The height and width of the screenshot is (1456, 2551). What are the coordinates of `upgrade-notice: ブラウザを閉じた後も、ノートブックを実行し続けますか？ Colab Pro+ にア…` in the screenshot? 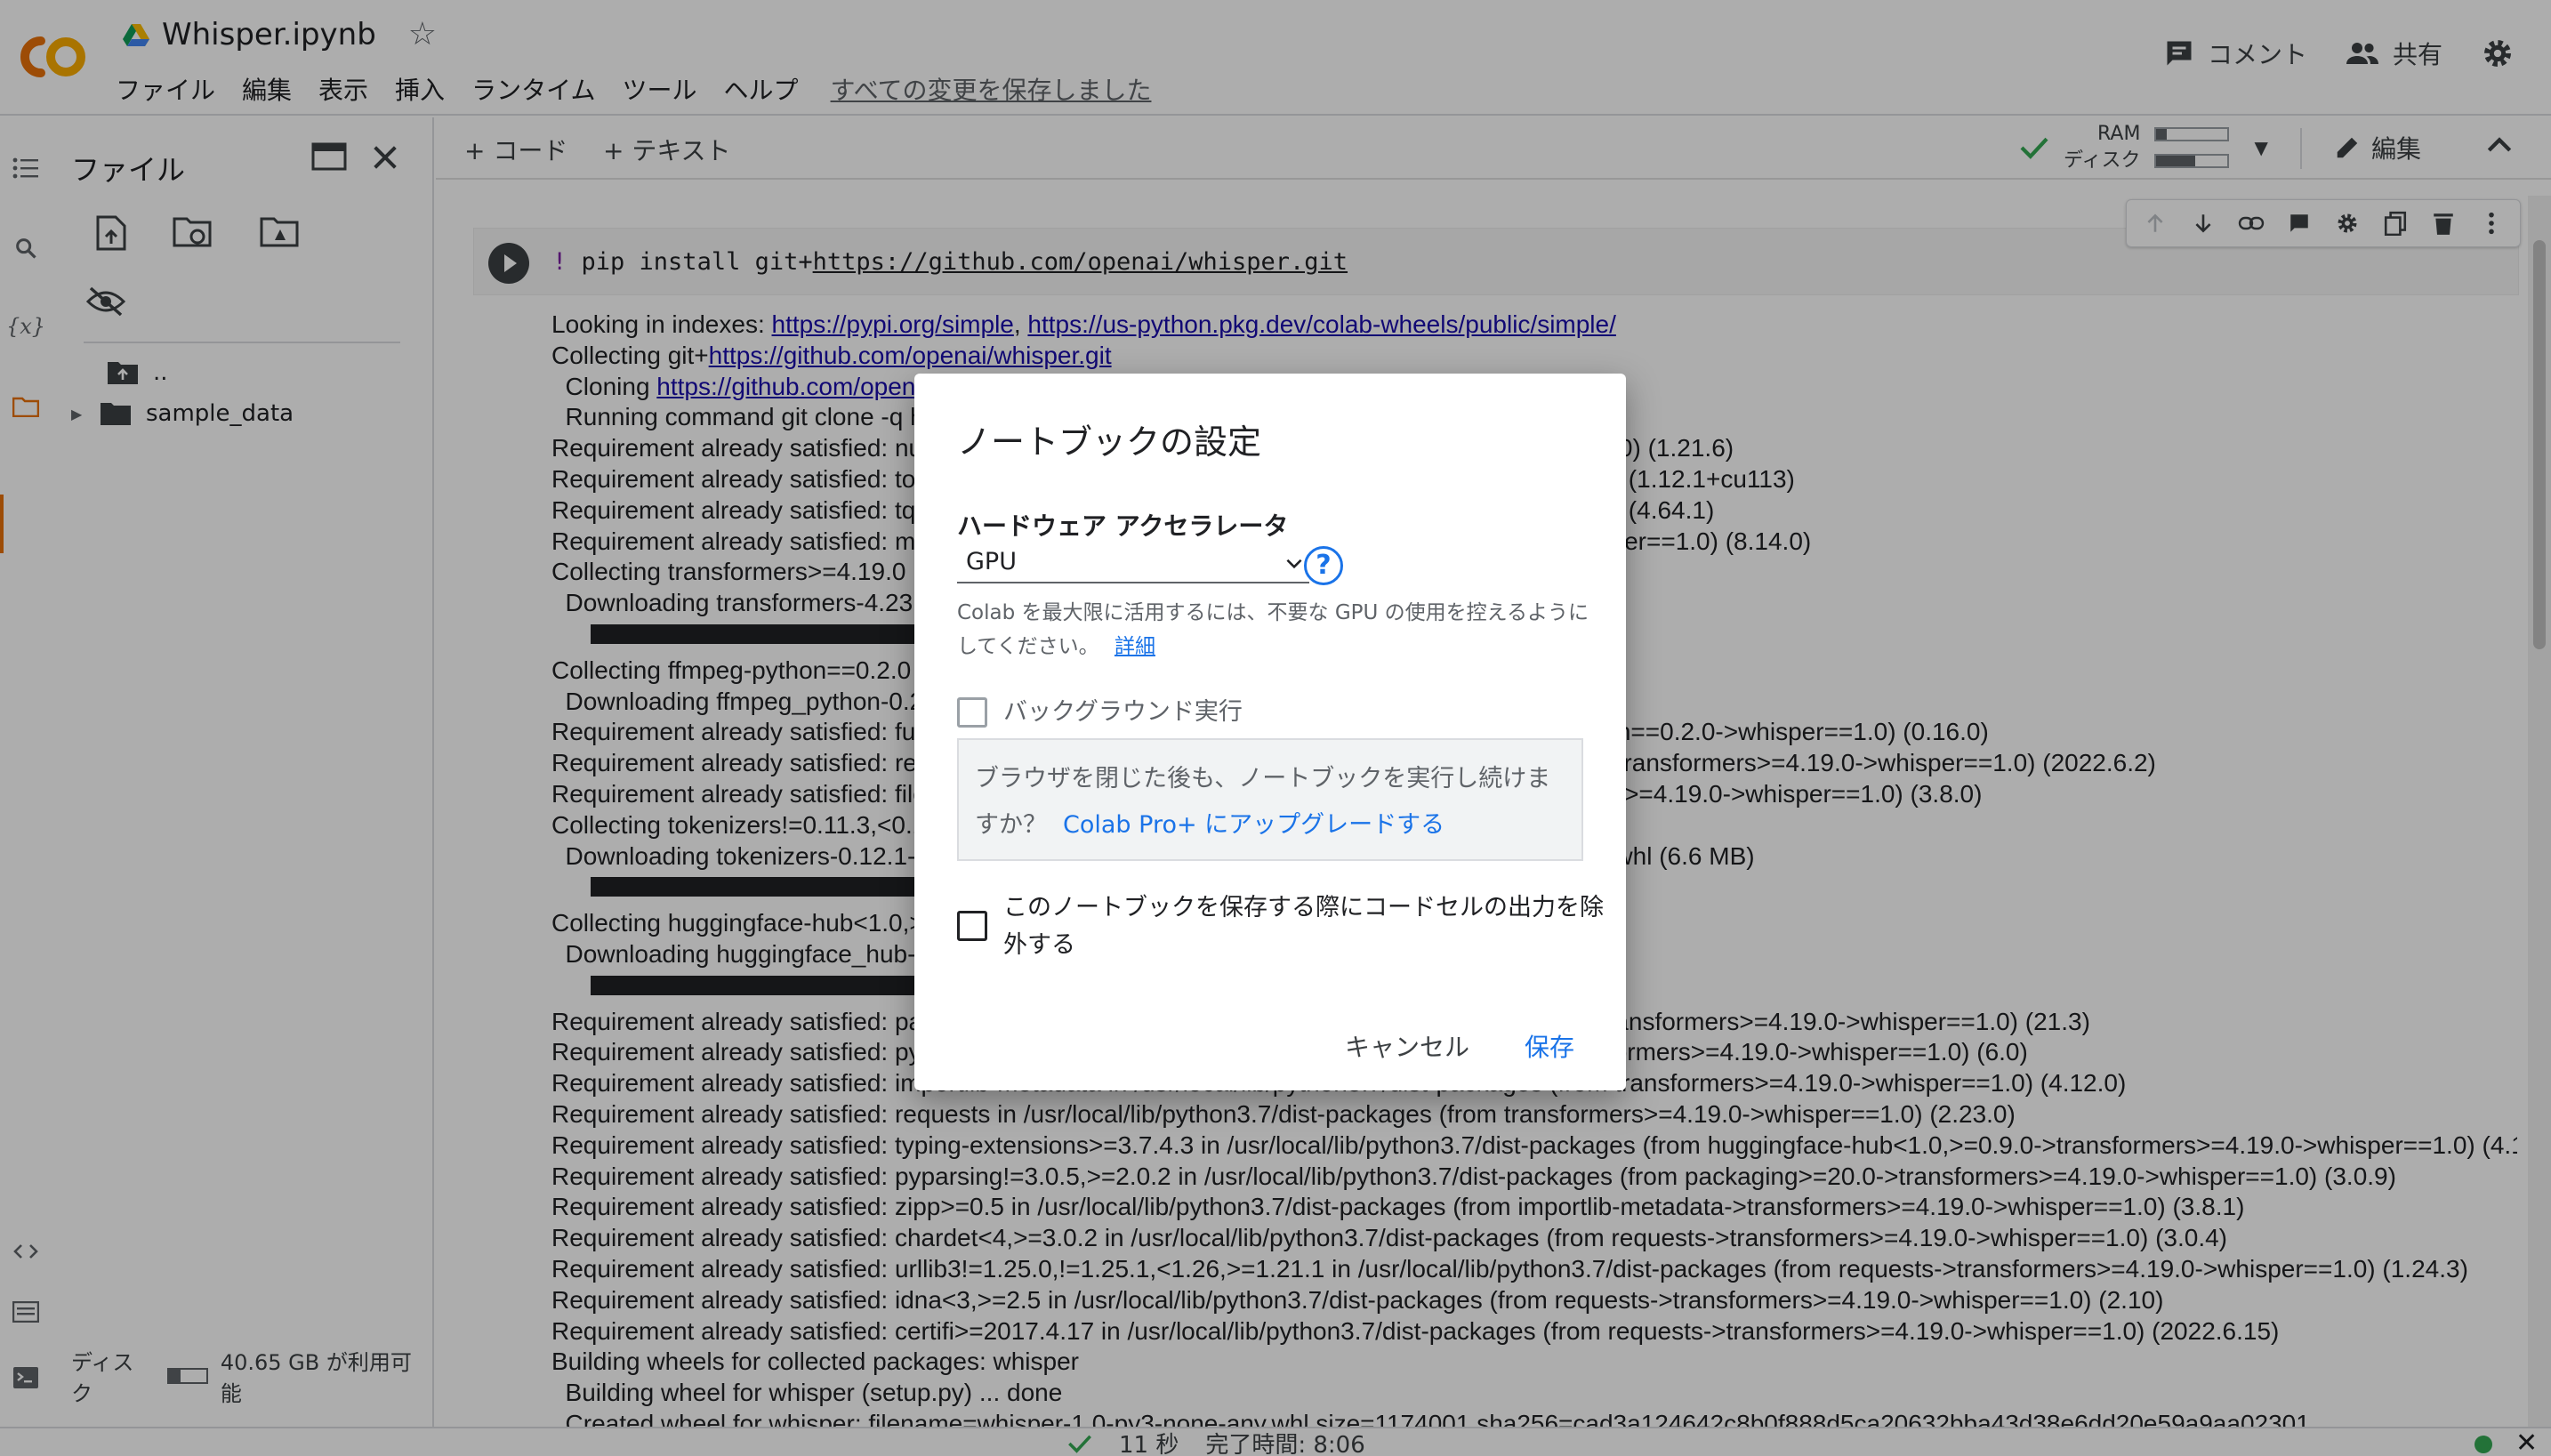 It's located at (1270, 799).